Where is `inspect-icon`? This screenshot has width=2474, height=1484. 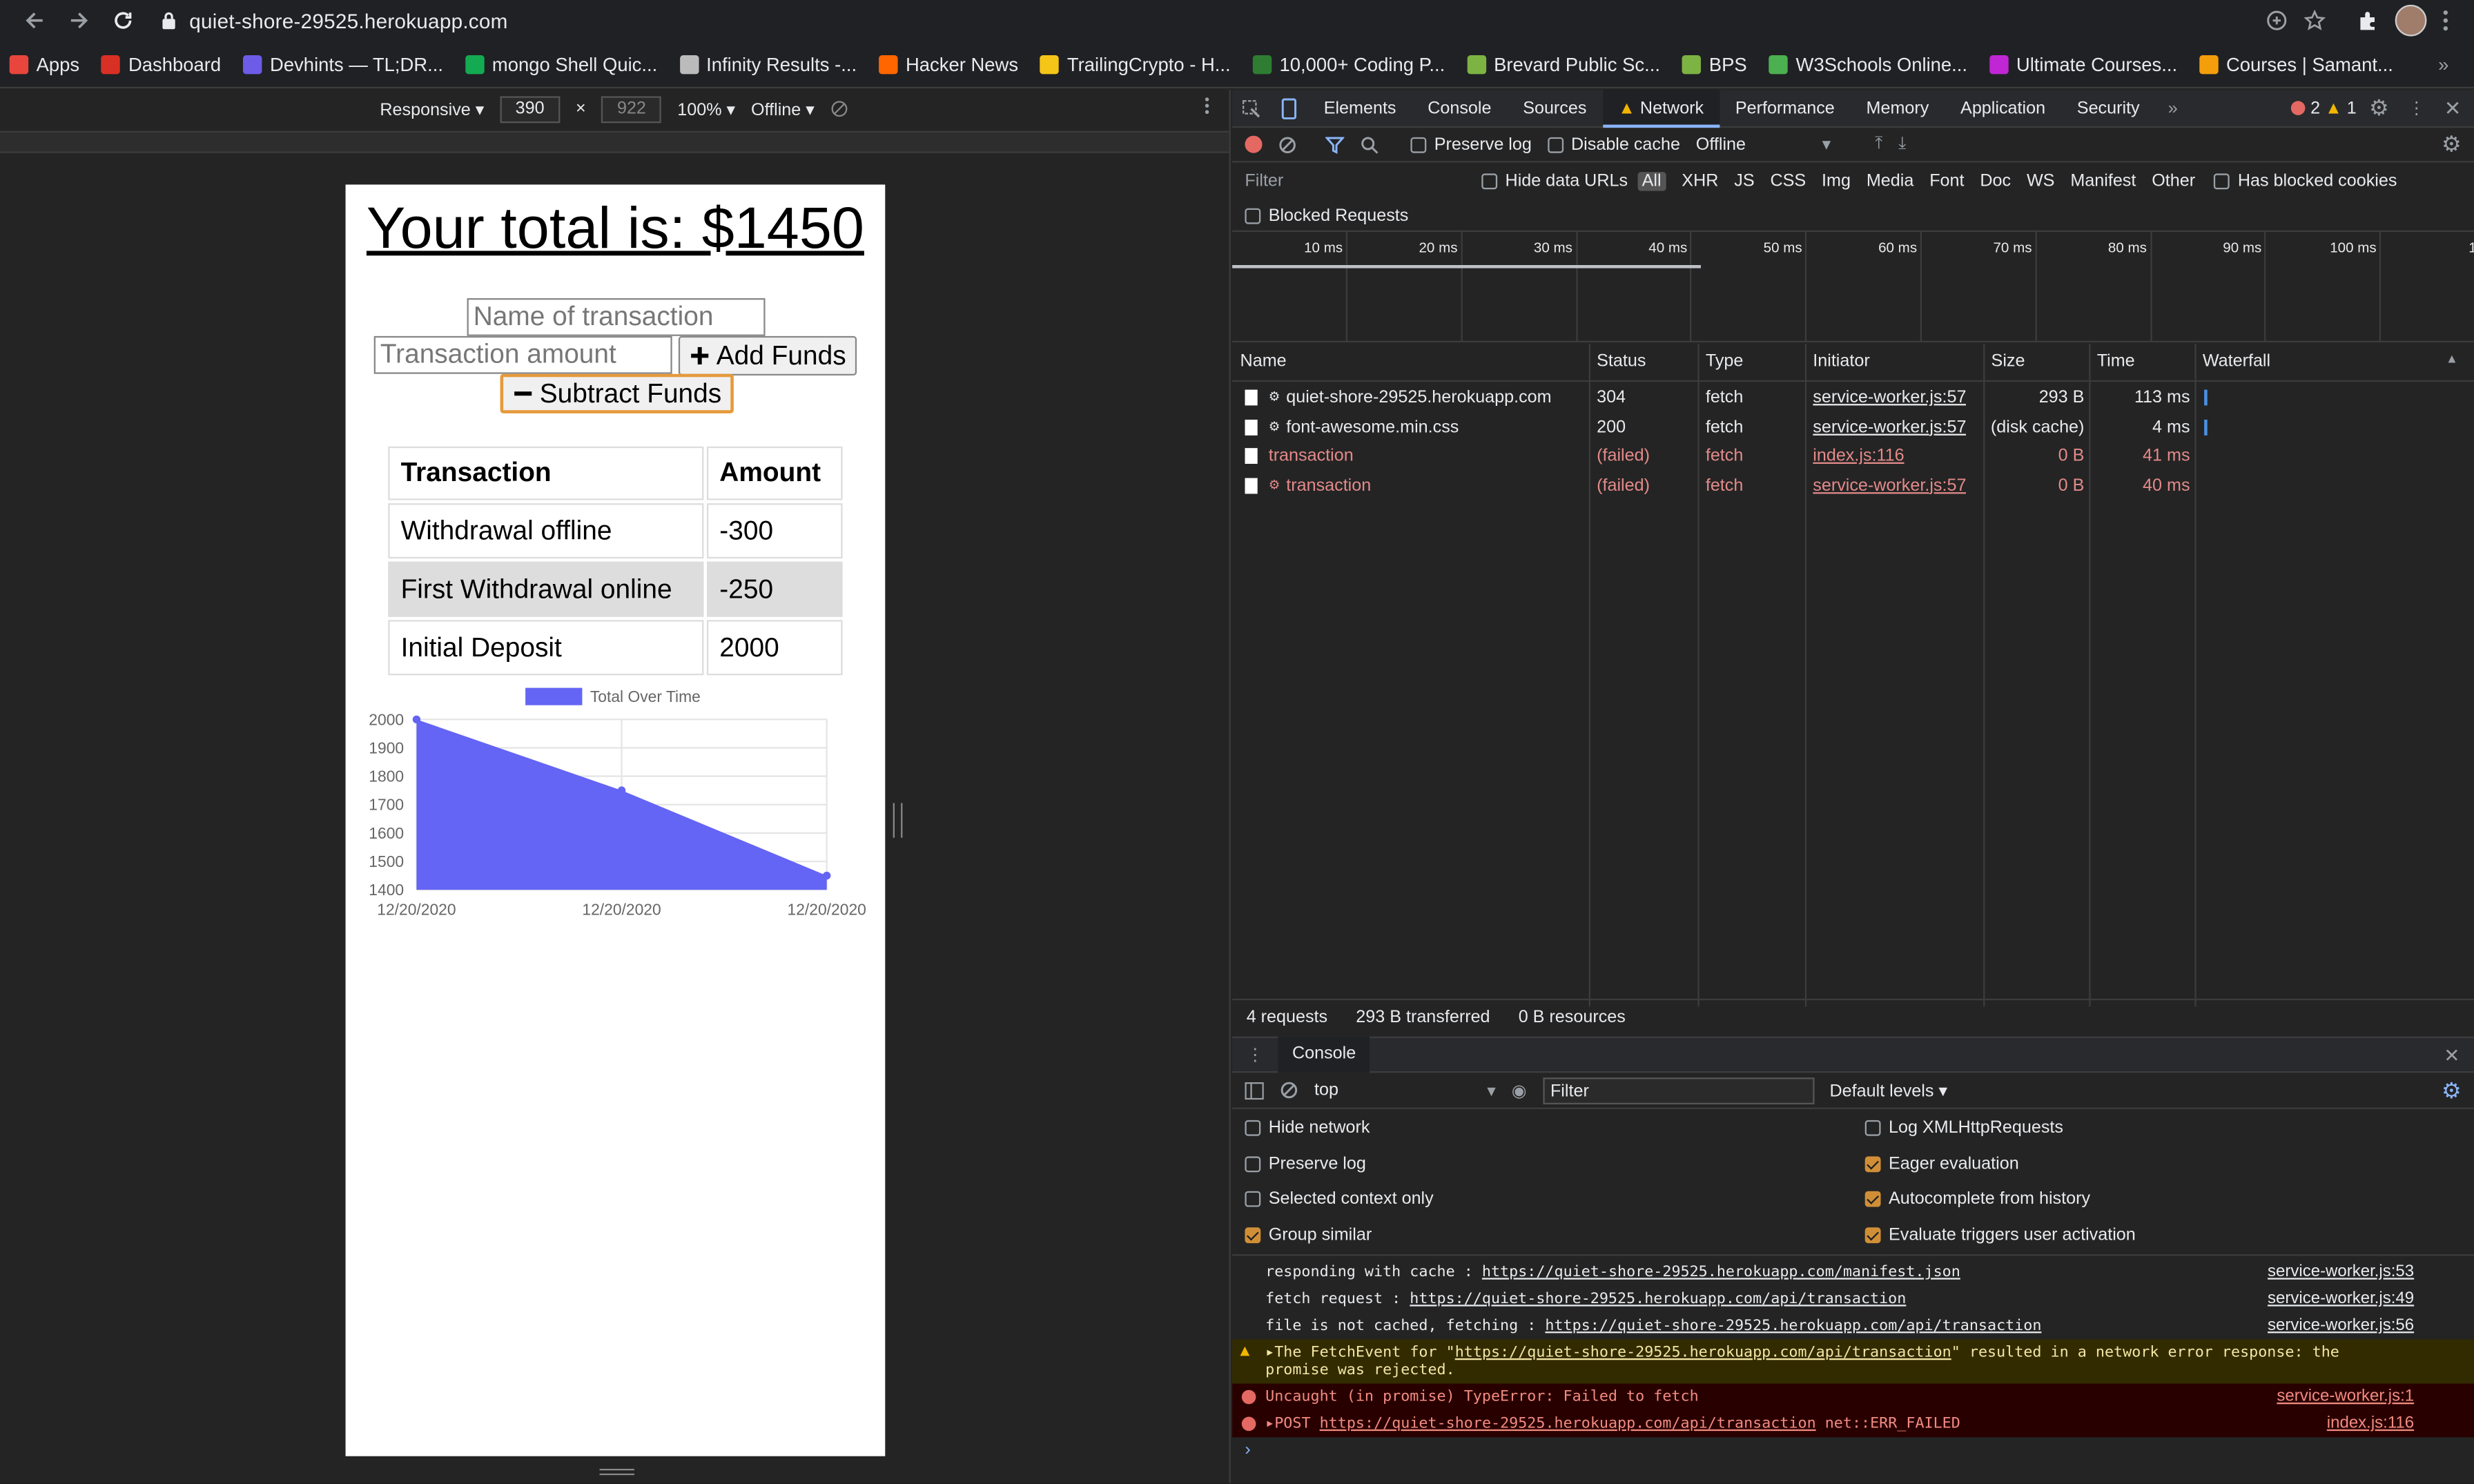 inspect-icon is located at coordinates (1251, 108).